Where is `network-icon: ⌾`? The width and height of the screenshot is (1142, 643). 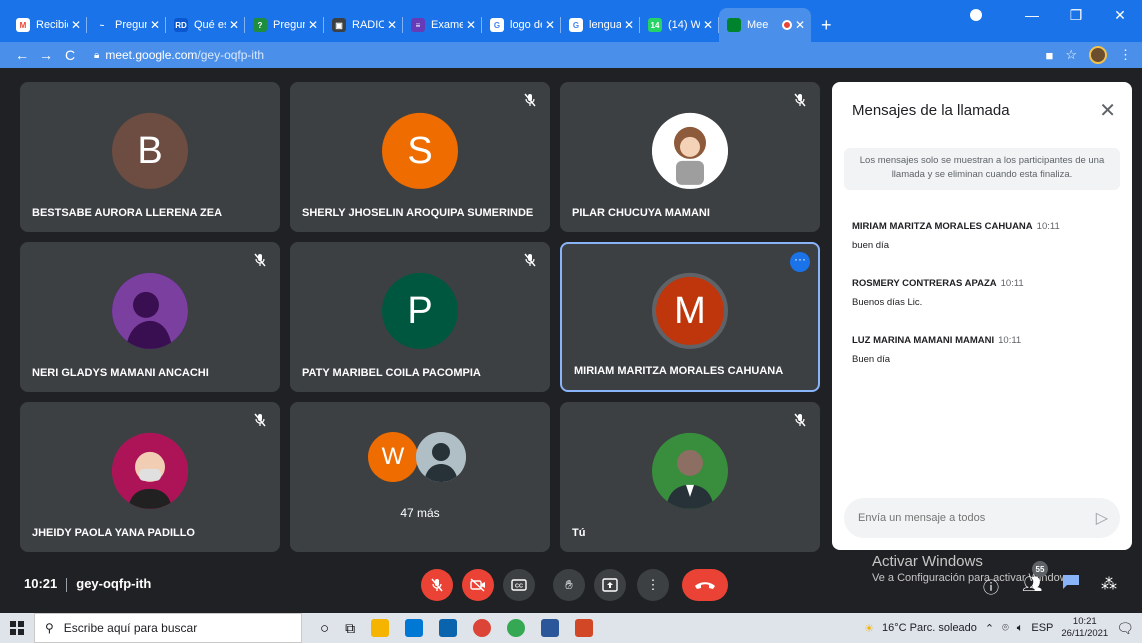 network-icon: ⌾ is located at coordinates (1005, 628).